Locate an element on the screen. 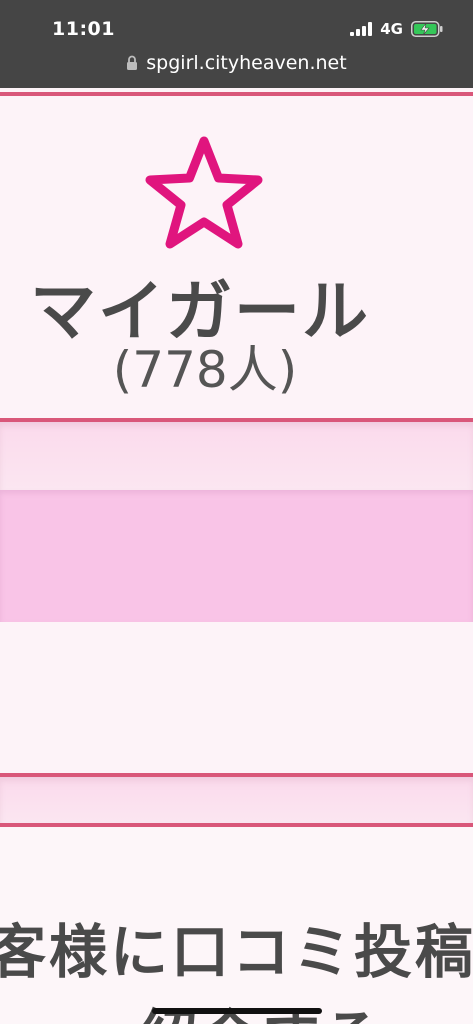 Image resolution: width=473 pixels, height=1024 pixels. status-indicators: 4G is located at coordinates (396, 29).